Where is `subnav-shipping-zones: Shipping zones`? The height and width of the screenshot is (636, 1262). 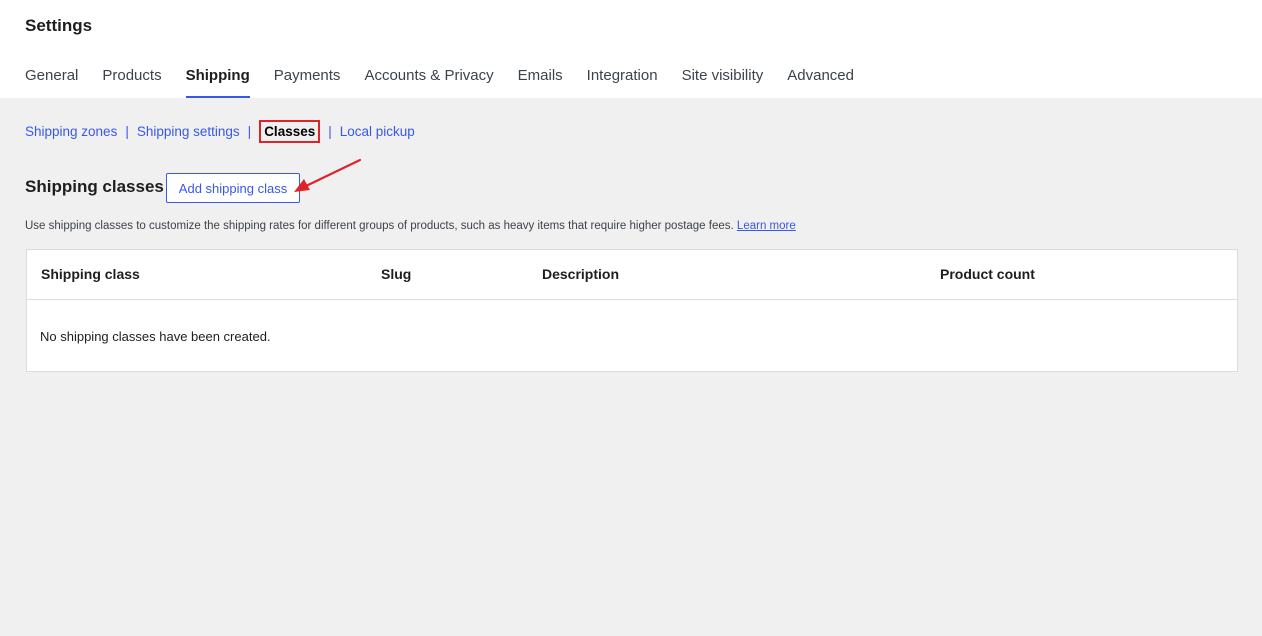
subnav-shipping-zones: Shipping zones is located at coordinates (71, 131).